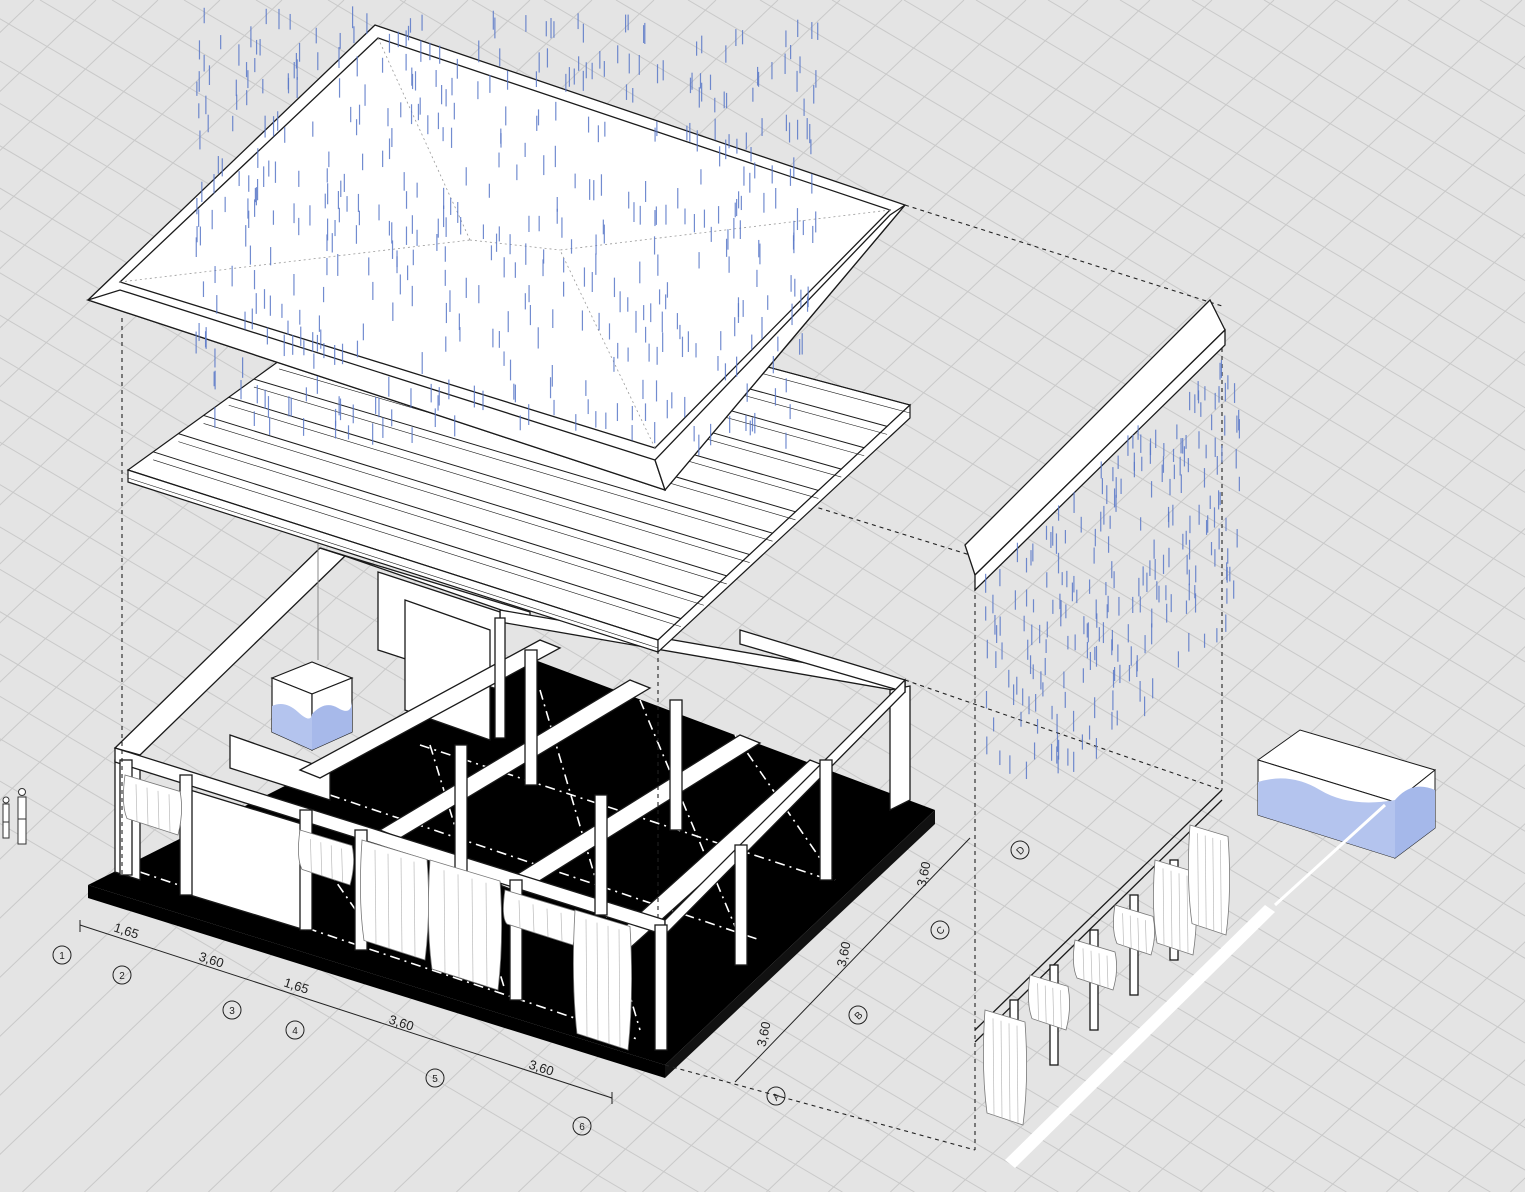  Describe the element at coordinates (859, 1016) in the screenshot. I see `row-axis-label: B` at that location.